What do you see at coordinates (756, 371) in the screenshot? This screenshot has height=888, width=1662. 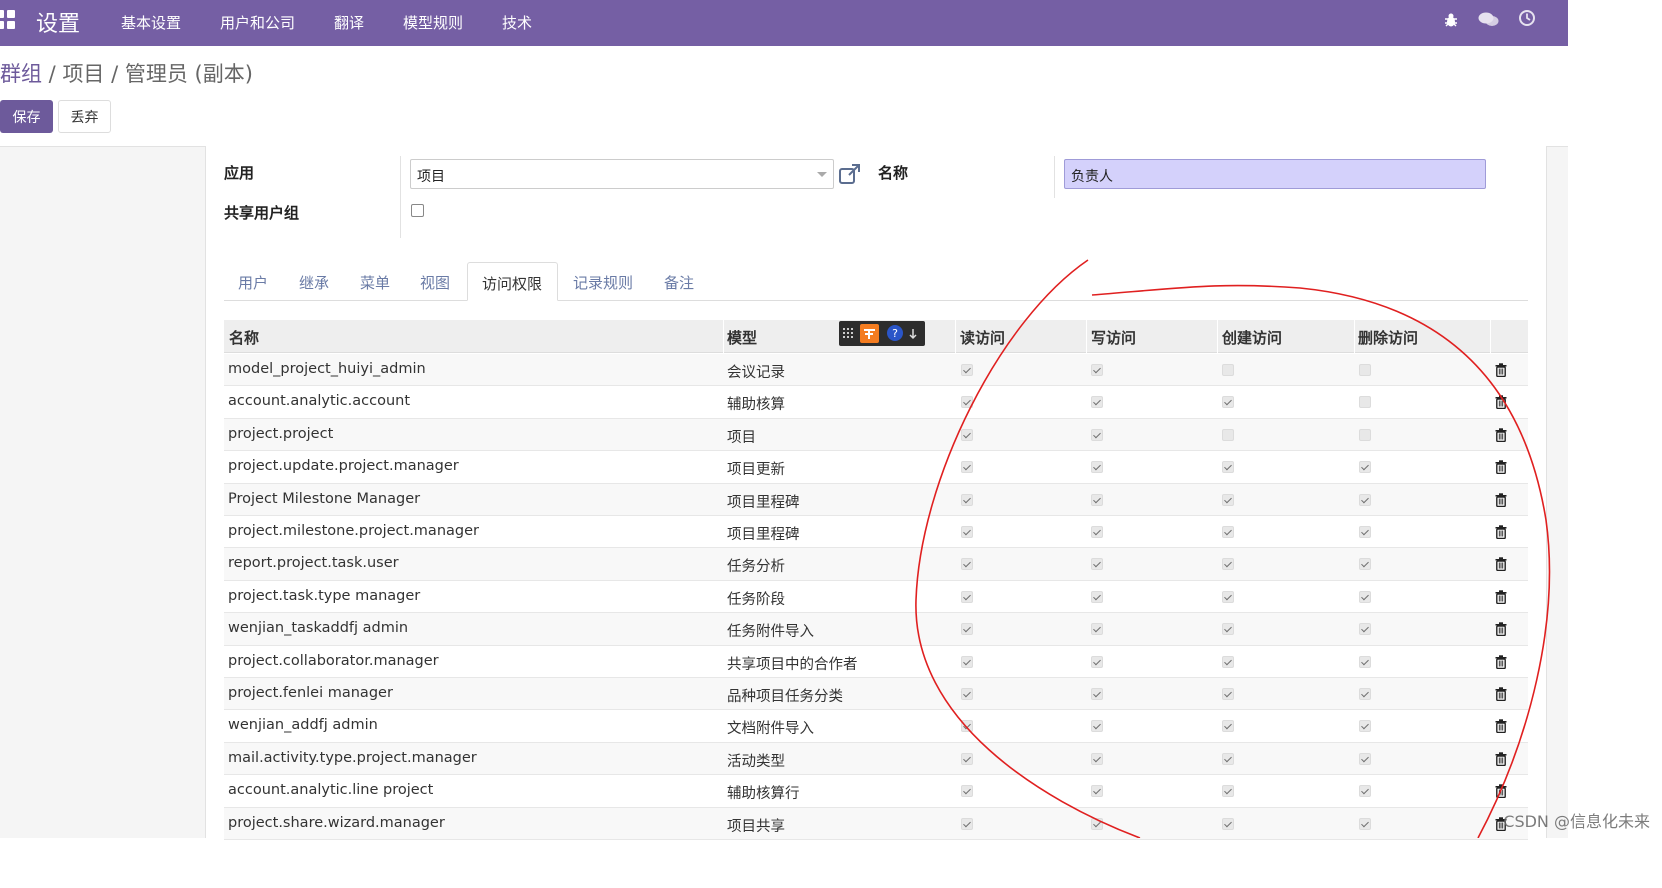 I see `row-model: 会议记录` at bounding box center [756, 371].